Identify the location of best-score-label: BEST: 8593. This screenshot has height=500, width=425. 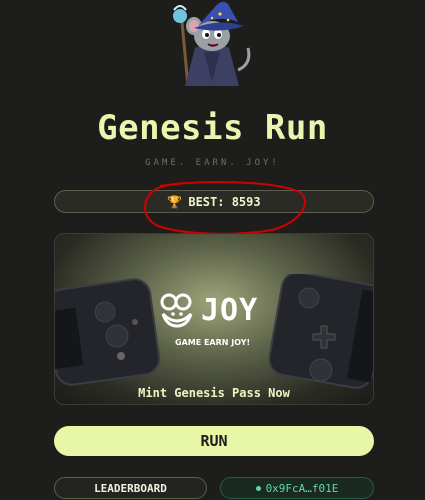
(224, 201).